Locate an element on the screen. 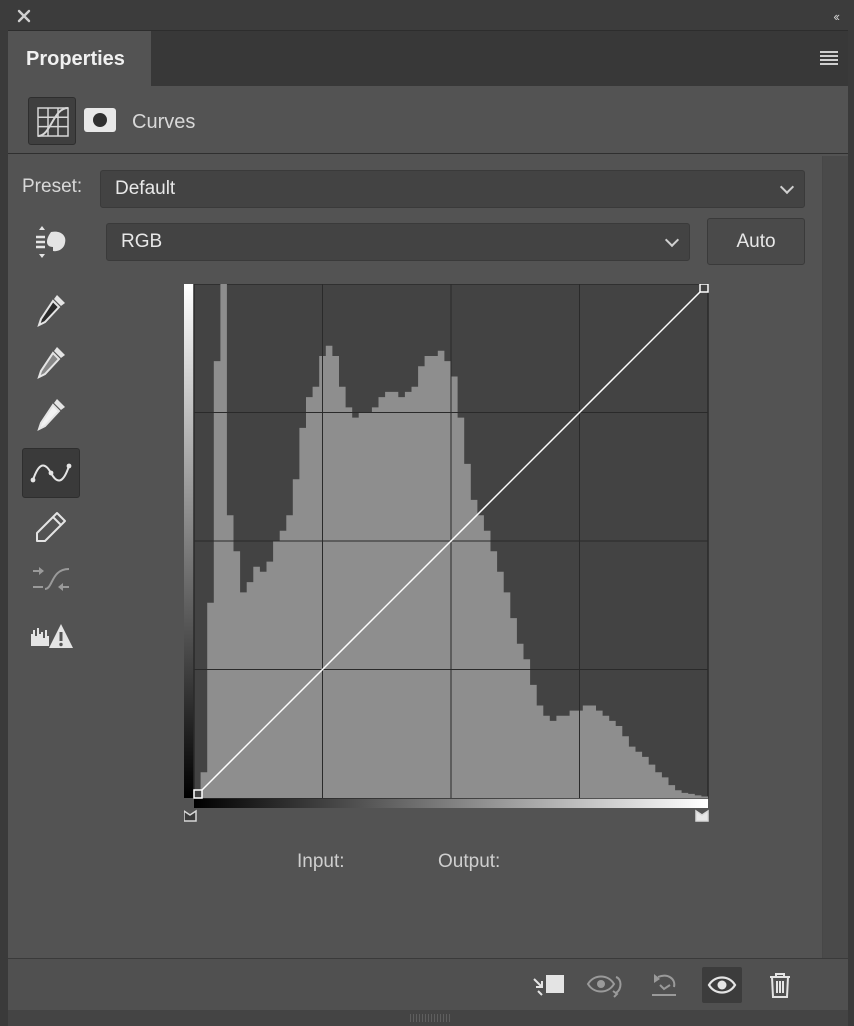 Image resolution: width=854 pixels, height=1026 pixels. pencil-icon is located at coordinates (51, 527).